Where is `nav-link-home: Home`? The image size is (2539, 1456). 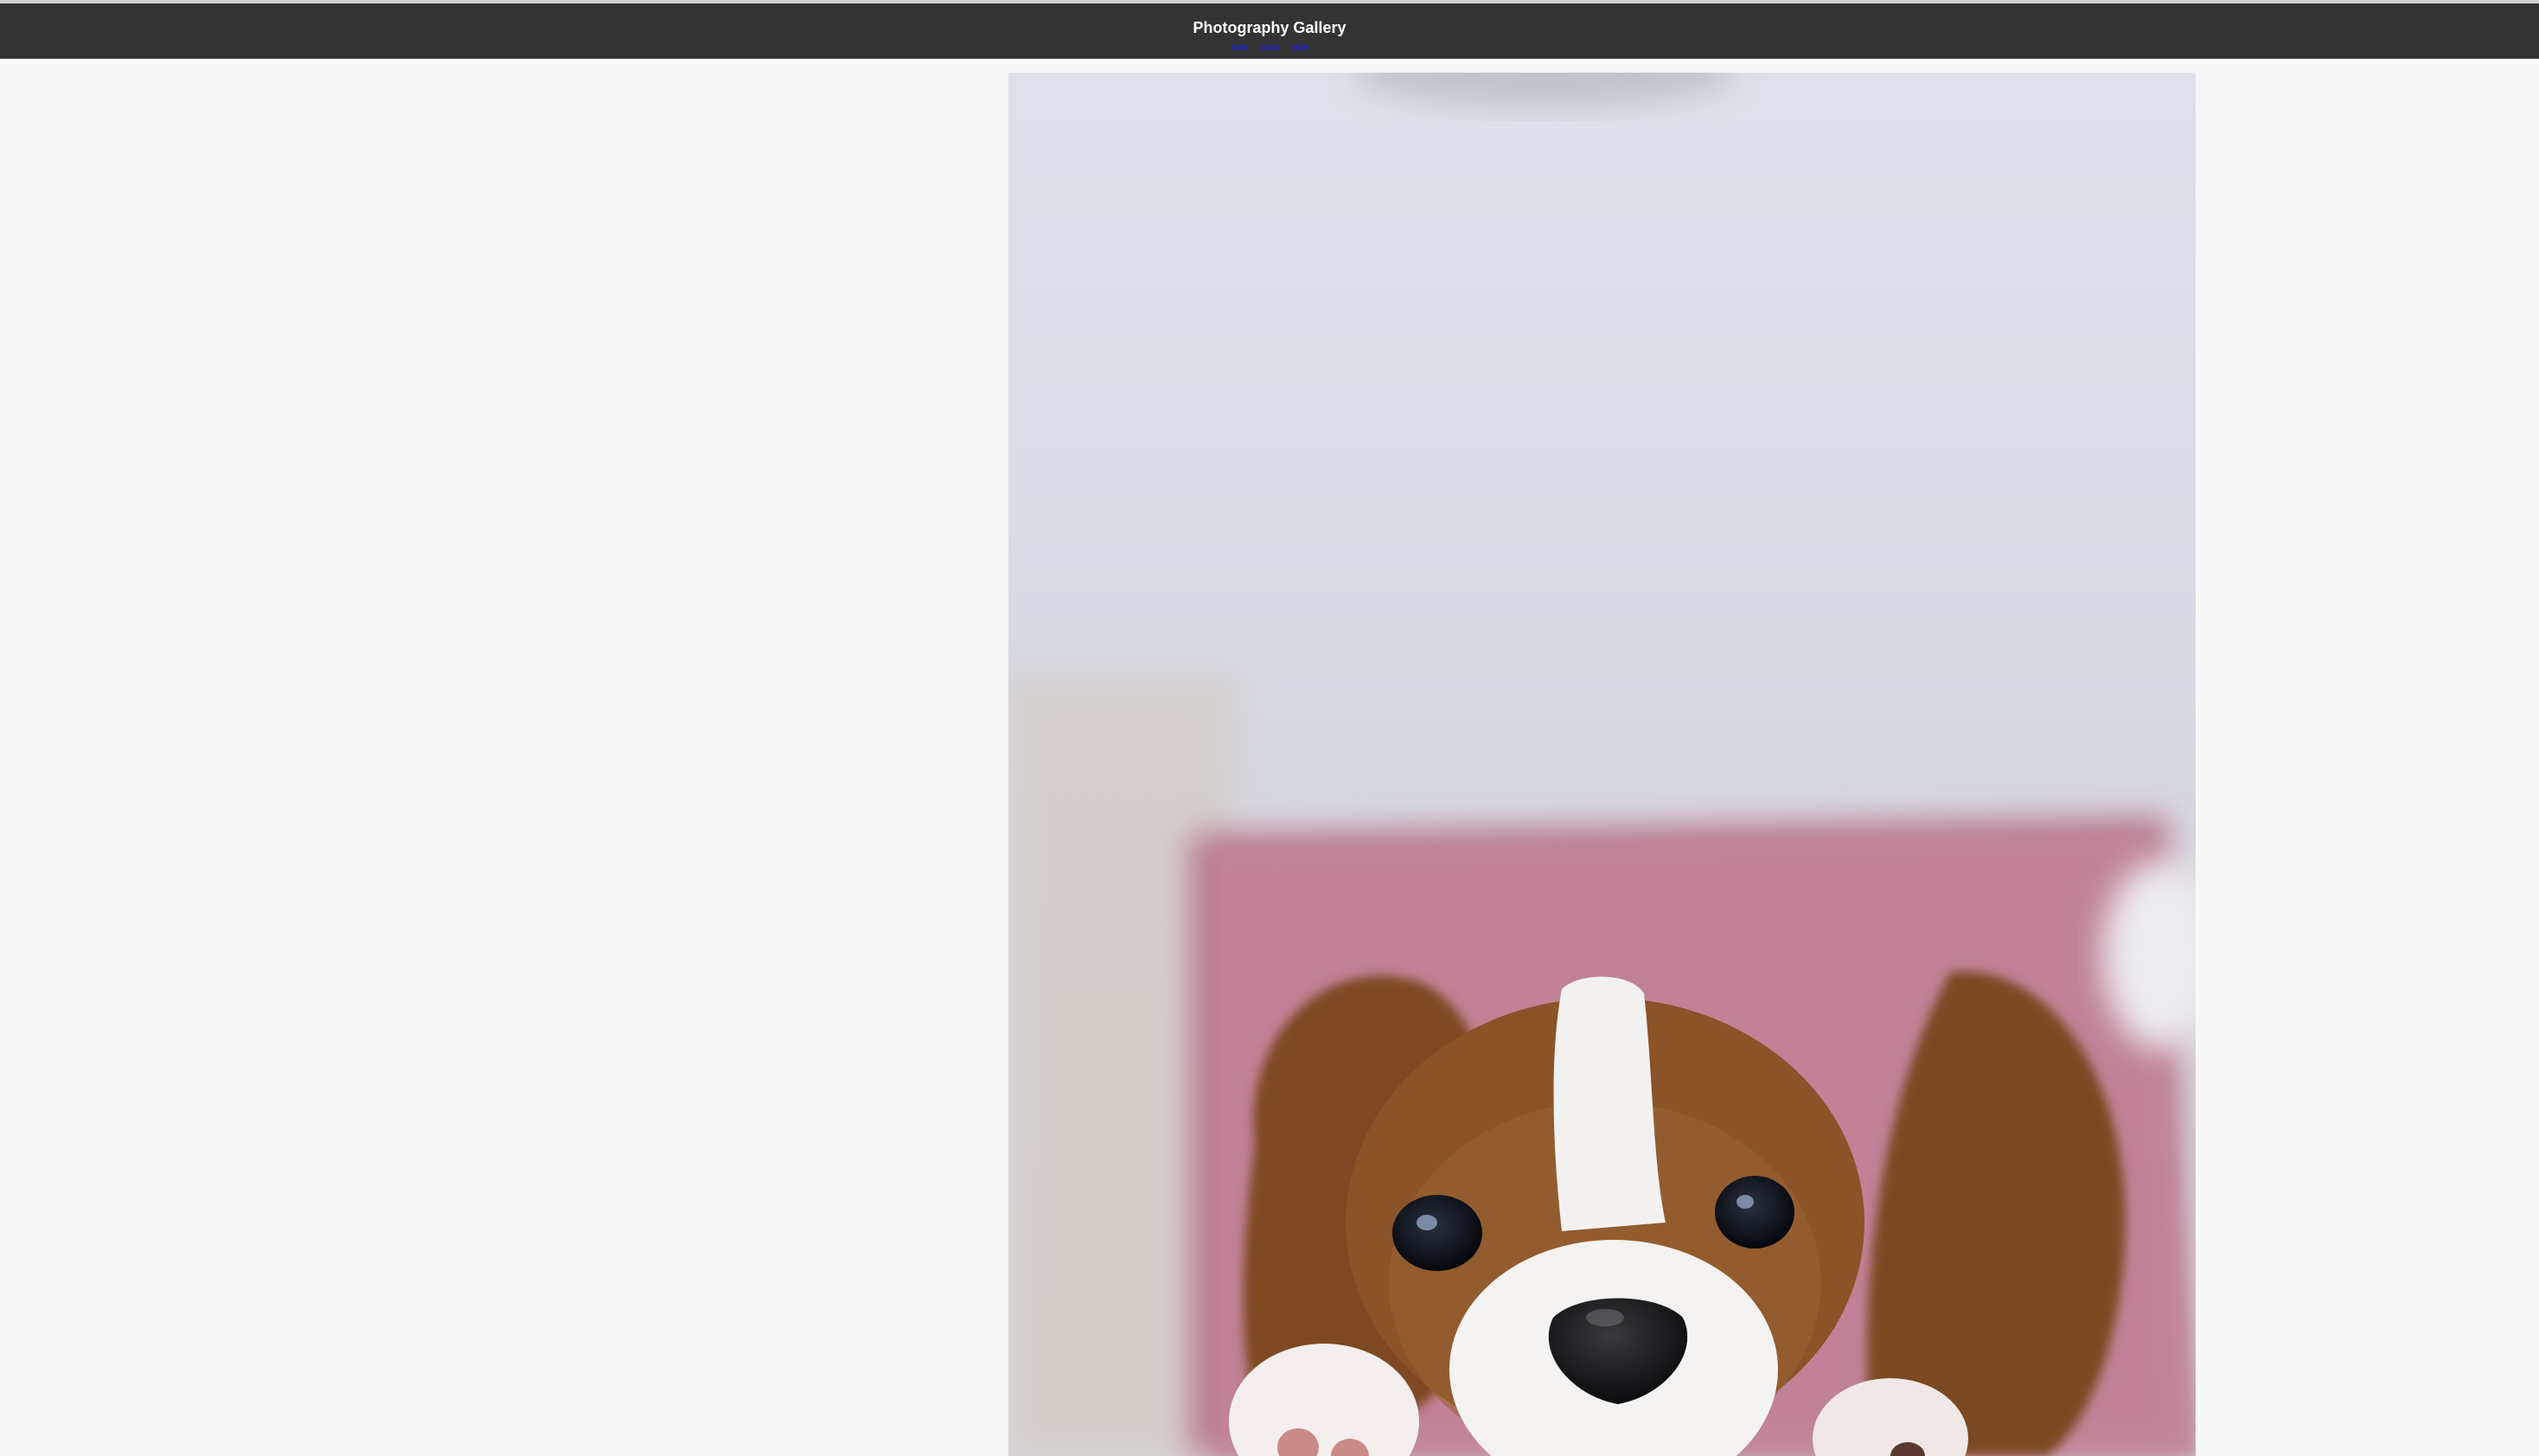
nav-link-home: Home is located at coordinates (1239, 47).